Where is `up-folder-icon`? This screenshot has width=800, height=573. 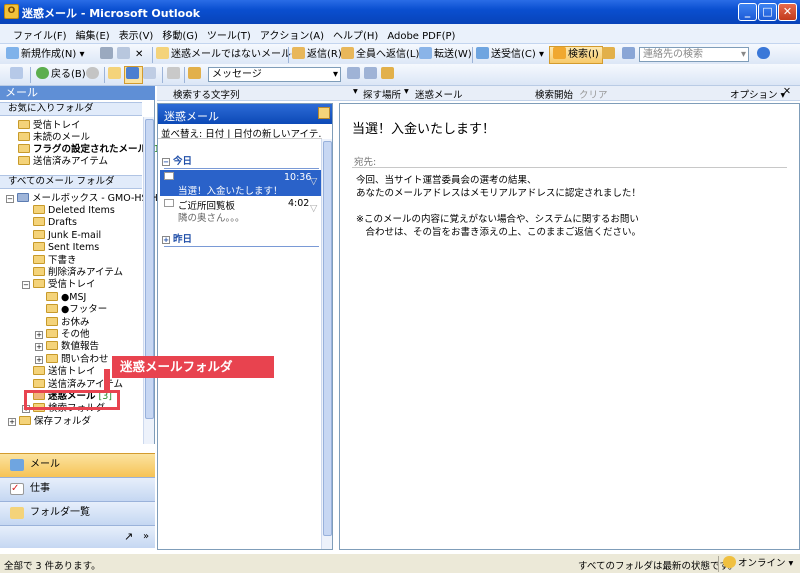 up-folder-icon is located at coordinates (114, 73).